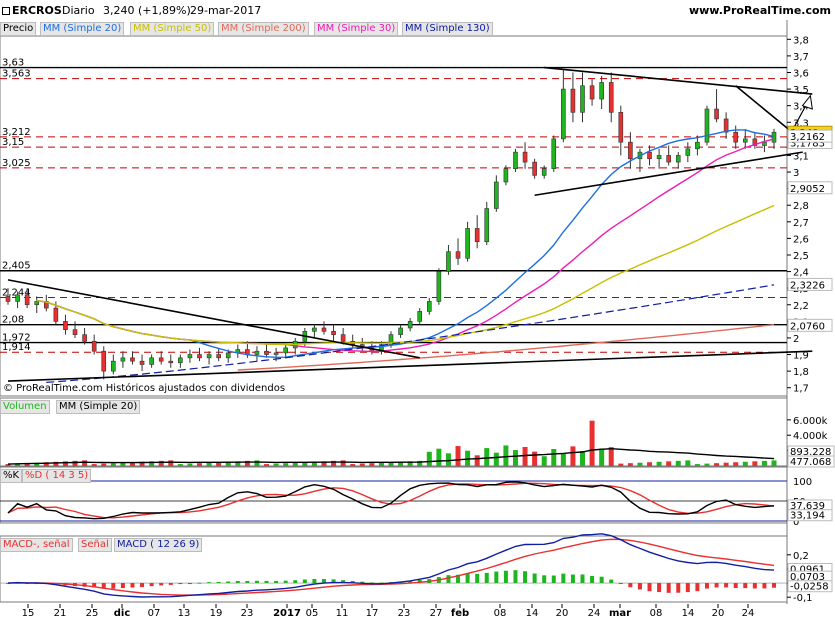 The image size is (835, 620). Describe the element at coordinates (18, 29) in the screenshot. I see `legend-precio: Precio` at that location.